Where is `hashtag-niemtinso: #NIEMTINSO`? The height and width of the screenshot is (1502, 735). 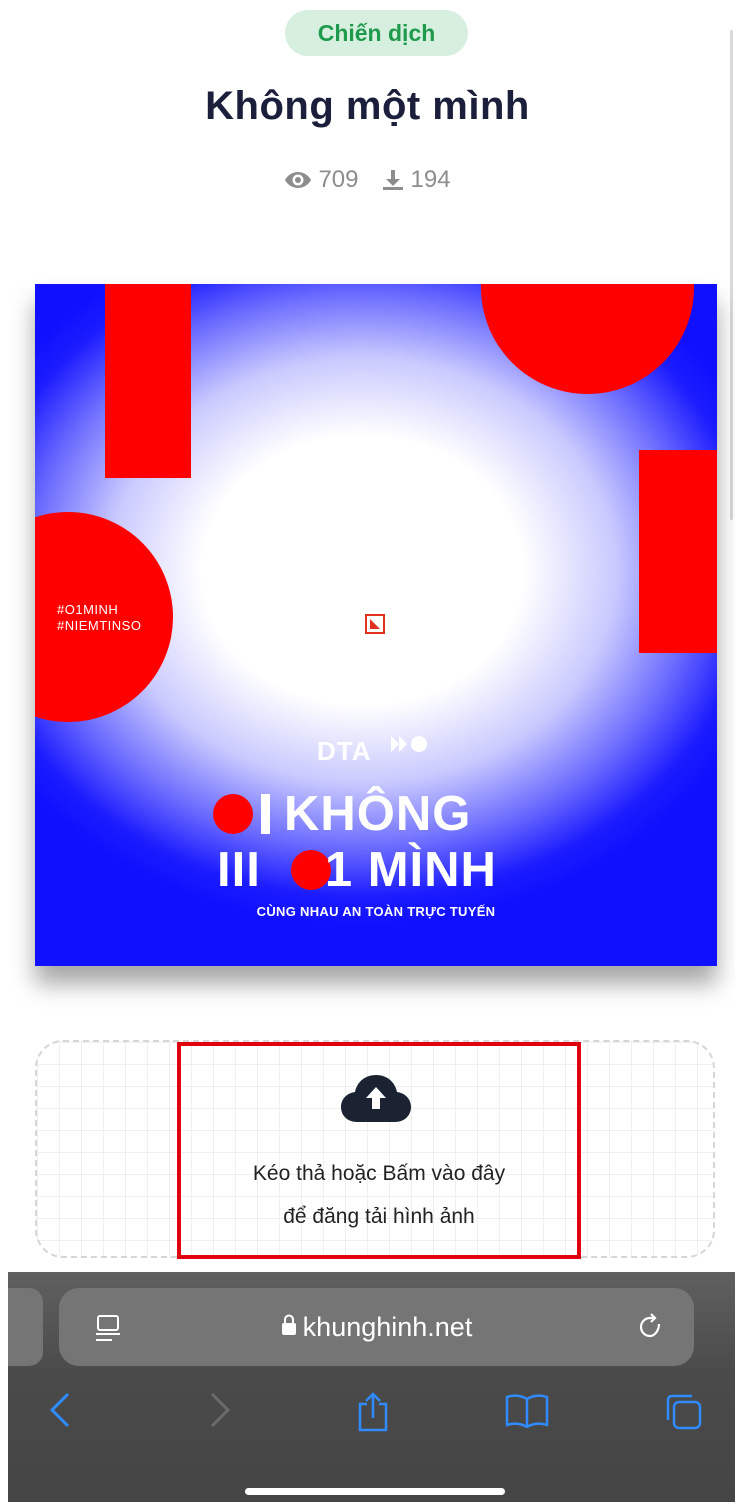
hashtag-niemtinso: #NIEMTINSO is located at coordinates (99, 625).